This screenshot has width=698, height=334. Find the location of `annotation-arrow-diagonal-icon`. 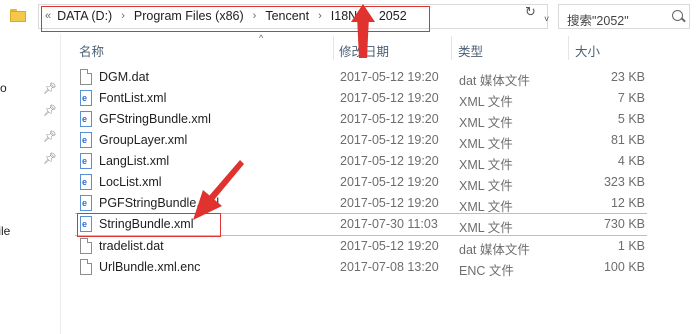

annotation-arrow-diagonal-icon is located at coordinates (218, 190).